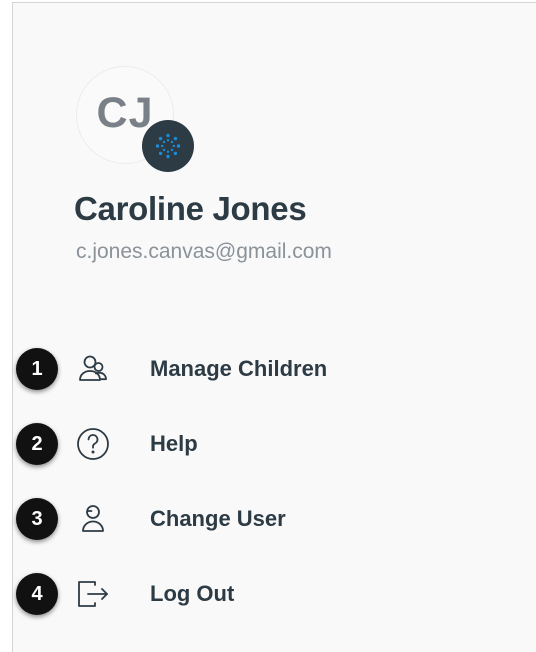 The image size is (536, 652). Describe the element at coordinates (37, 519) in the screenshot. I see `step-badge: 3` at that location.